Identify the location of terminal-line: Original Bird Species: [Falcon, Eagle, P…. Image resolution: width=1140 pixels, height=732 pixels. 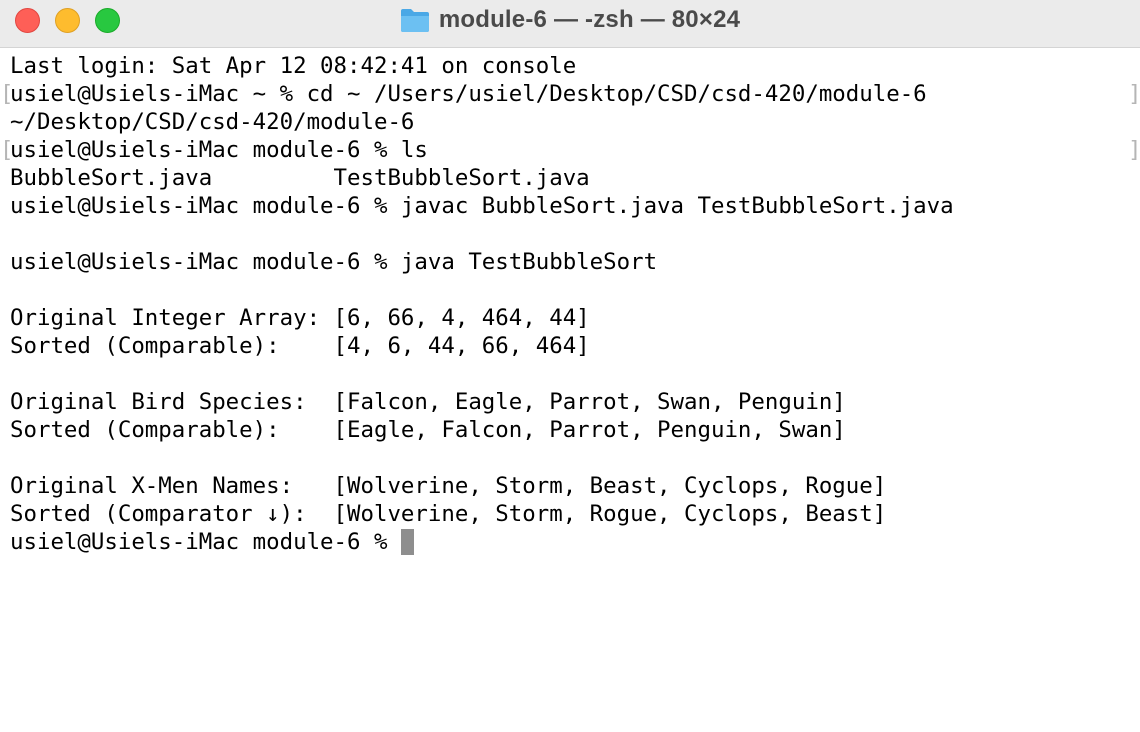
(428, 402).